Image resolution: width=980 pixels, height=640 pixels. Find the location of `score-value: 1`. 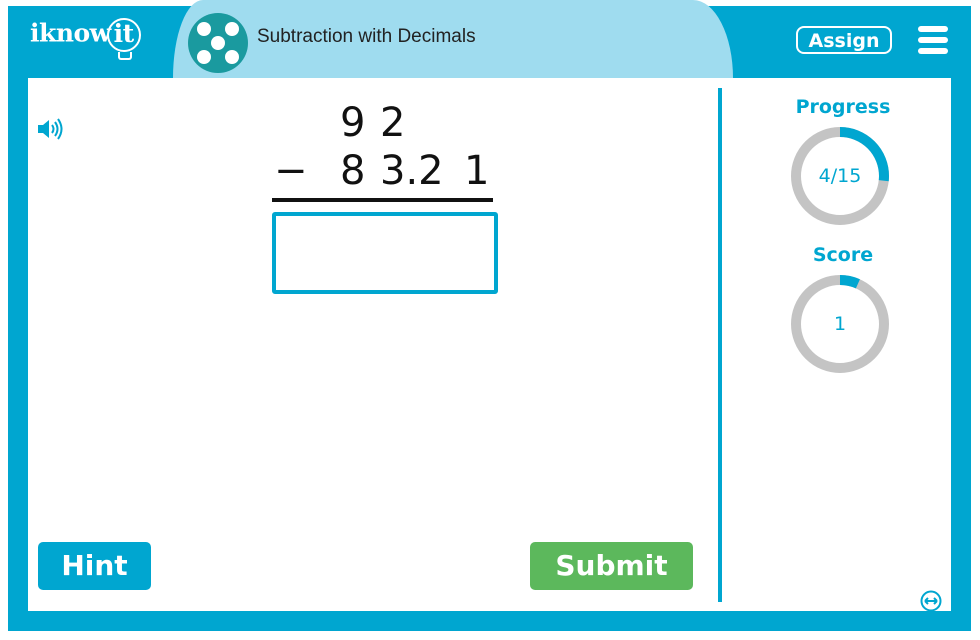

score-value: 1 is located at coordinates (840, 324).